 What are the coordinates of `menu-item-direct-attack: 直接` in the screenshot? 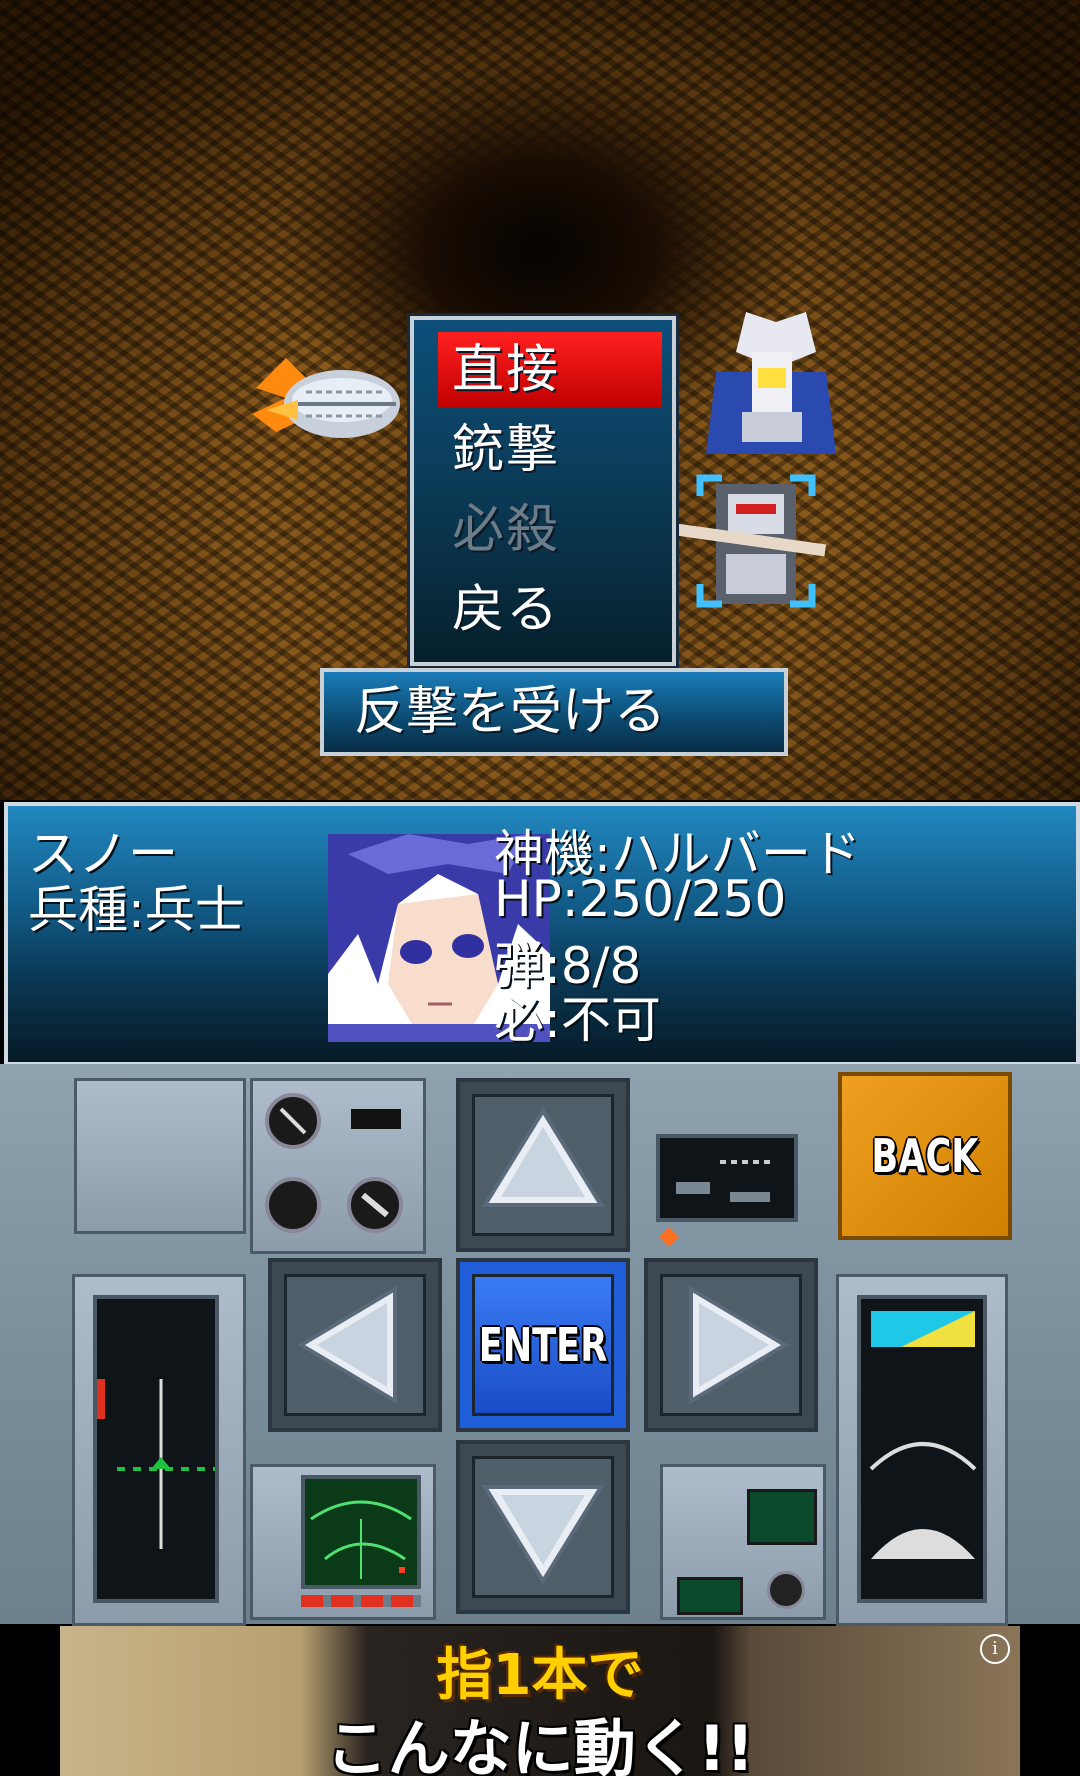 It's located at (550, 370).